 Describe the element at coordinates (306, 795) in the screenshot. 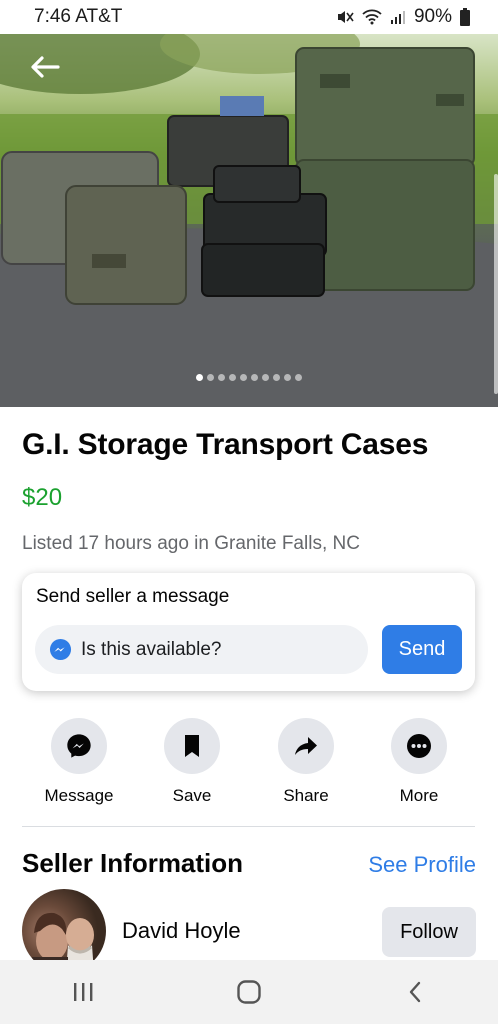

I see `share-action-label: Share` at that location.